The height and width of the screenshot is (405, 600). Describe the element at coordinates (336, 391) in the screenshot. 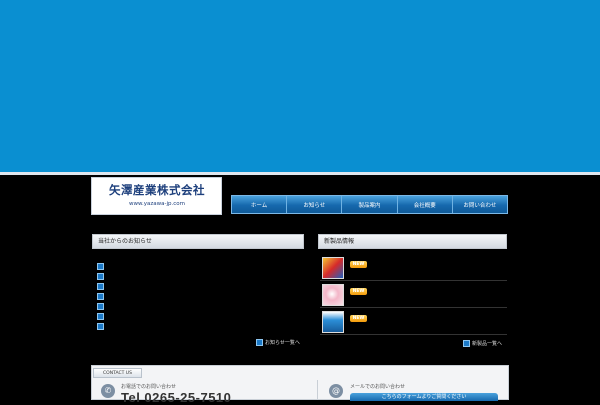

I see `mail-icon: @` at that location.